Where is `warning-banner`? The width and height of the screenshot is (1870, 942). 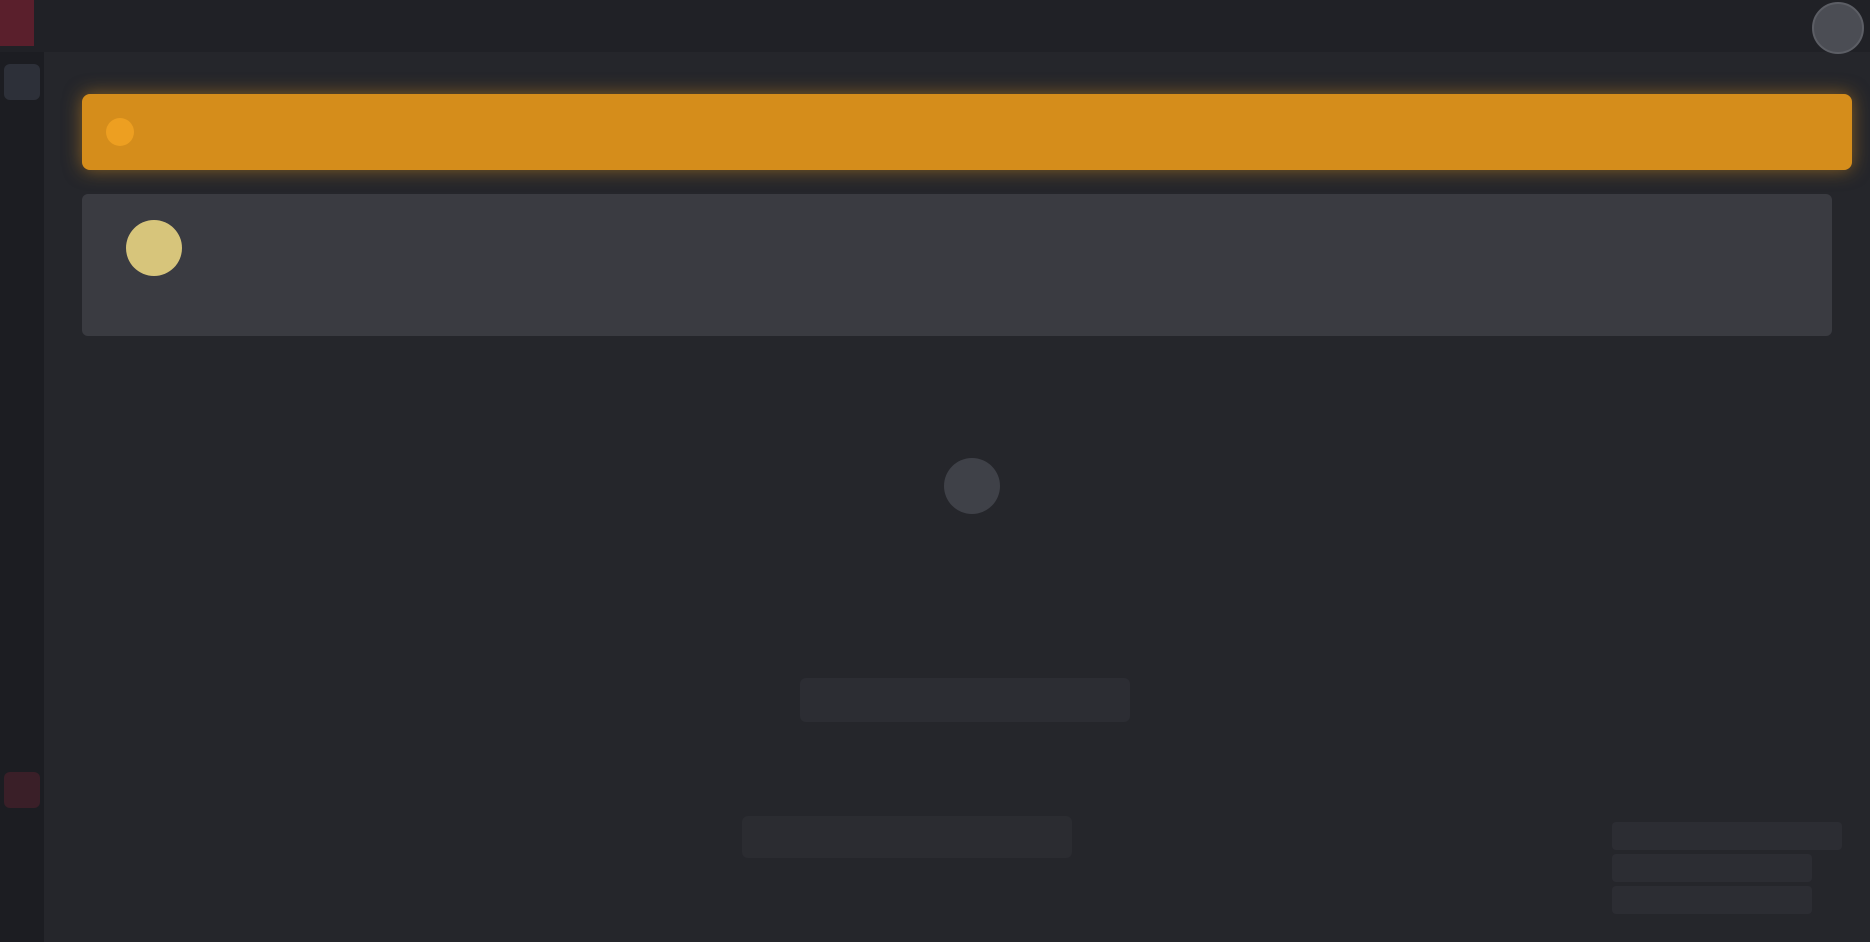 warning-banner is located at coordinates (967, 132).